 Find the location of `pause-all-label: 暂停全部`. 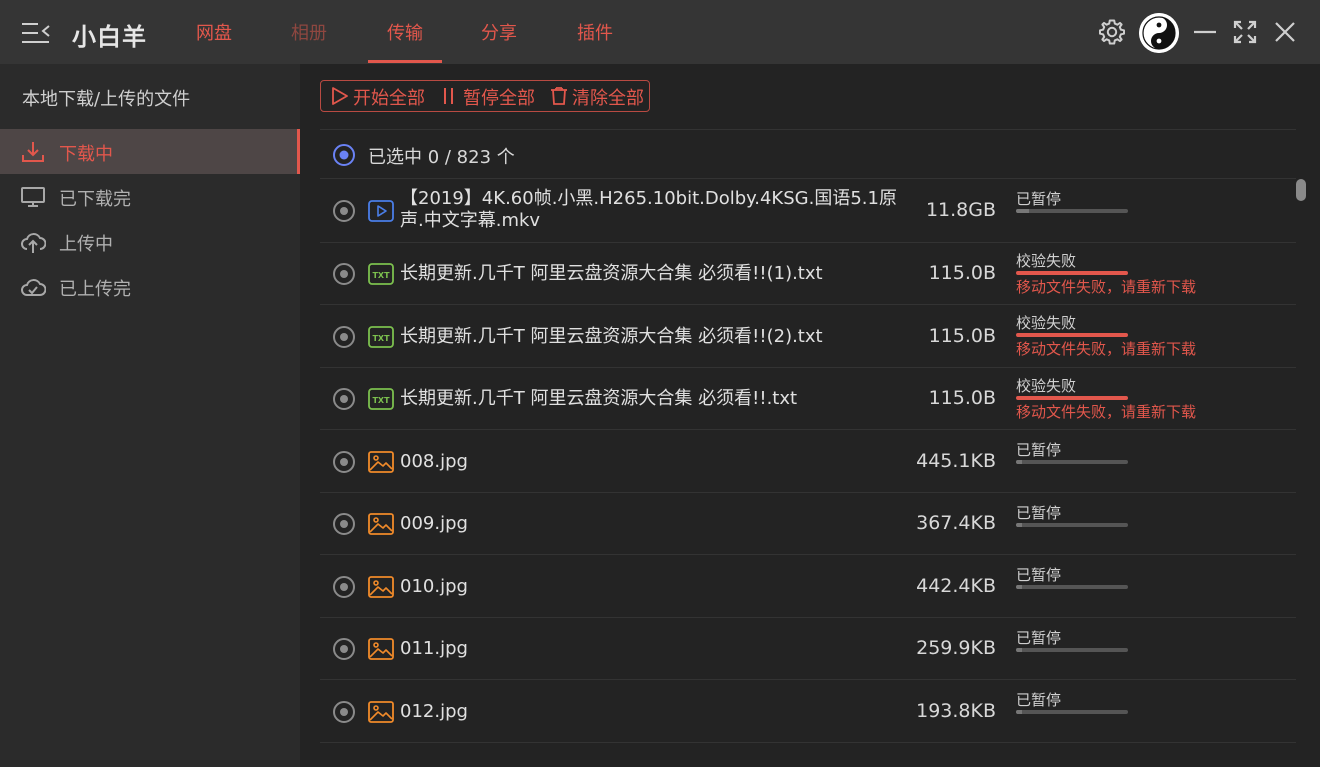

pause-all-label: 暂停全部 is located at coordinates (499, 98).